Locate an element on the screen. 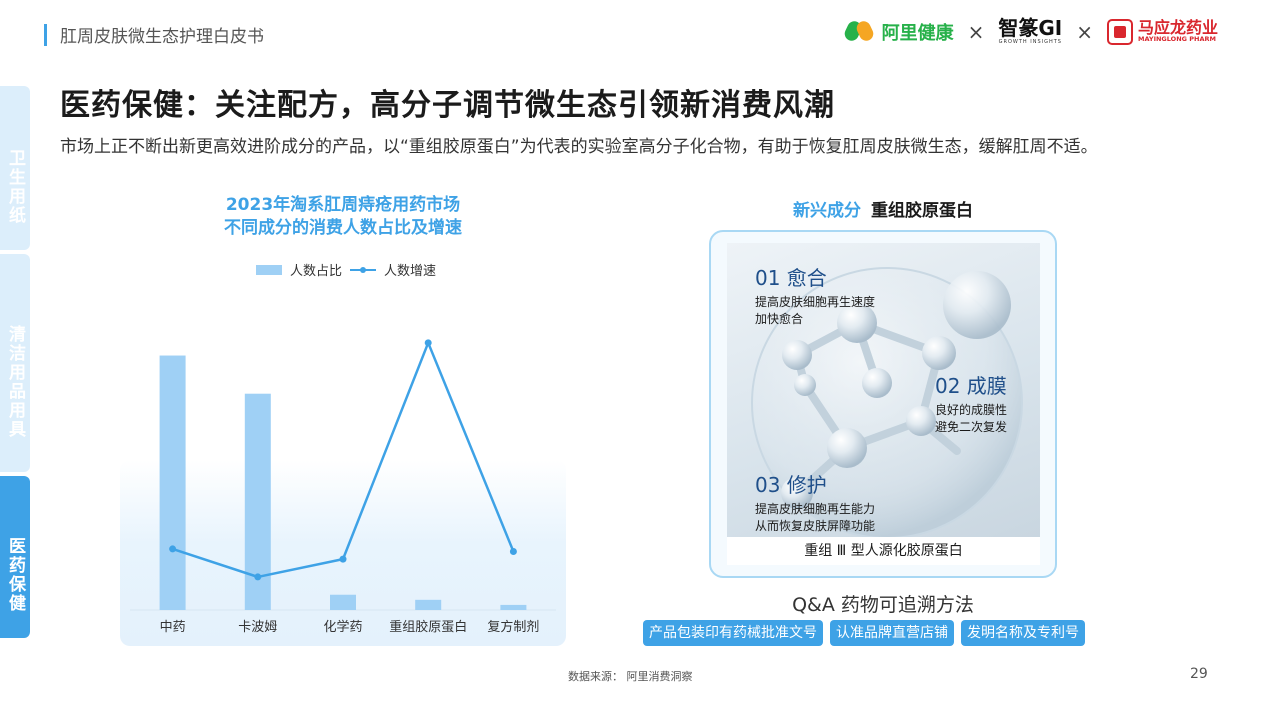 Image resolution: width=1274 pixels, height=716 pixels. zhizhuan-logo: 智篆GI GROWTH INSIGHTS is located at coordinates (1030, 31).